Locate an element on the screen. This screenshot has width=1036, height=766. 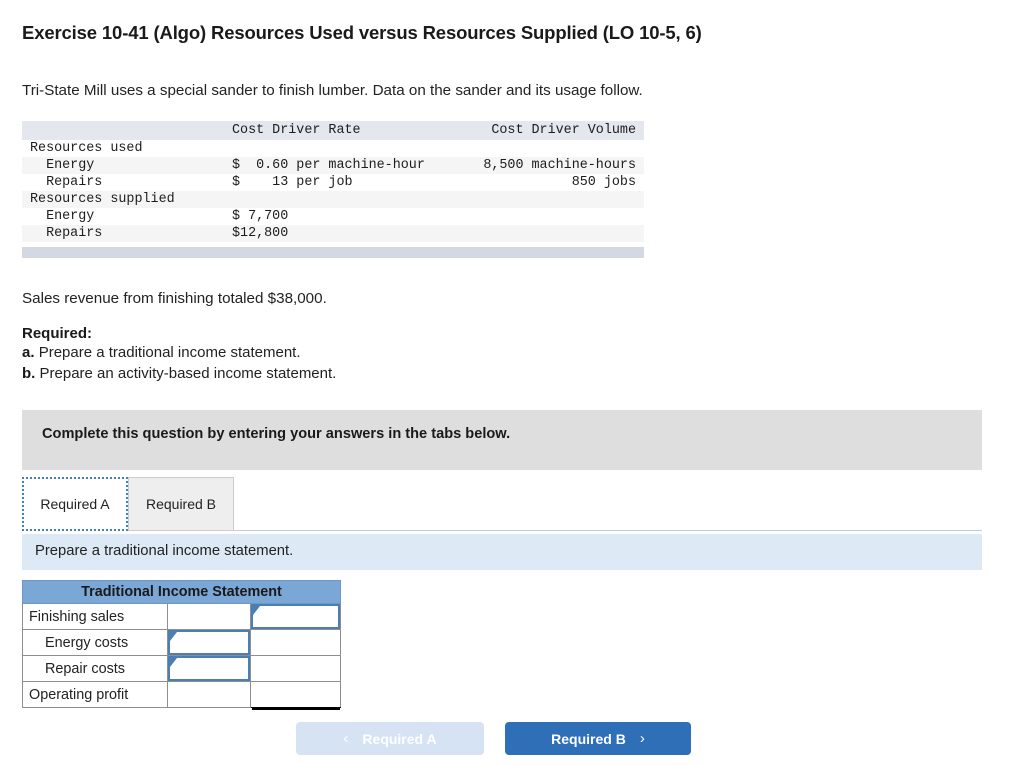
table-row: Repairs $12,800 is located at coordinates (333, 233).